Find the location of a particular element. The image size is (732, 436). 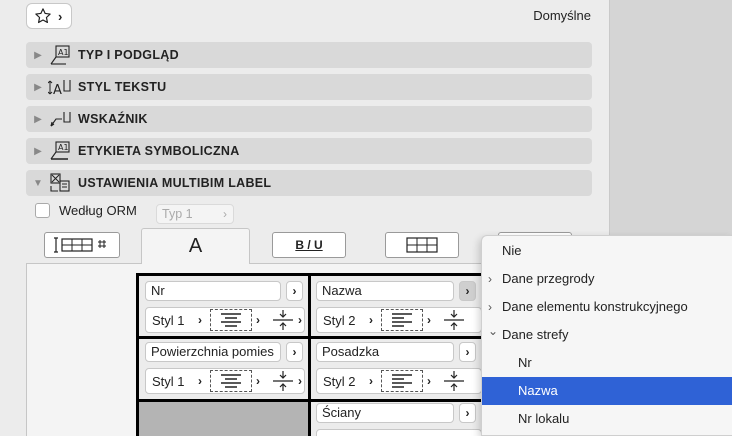

section-title: TYP I PODGLĄD is located at coordinates (128, 55).